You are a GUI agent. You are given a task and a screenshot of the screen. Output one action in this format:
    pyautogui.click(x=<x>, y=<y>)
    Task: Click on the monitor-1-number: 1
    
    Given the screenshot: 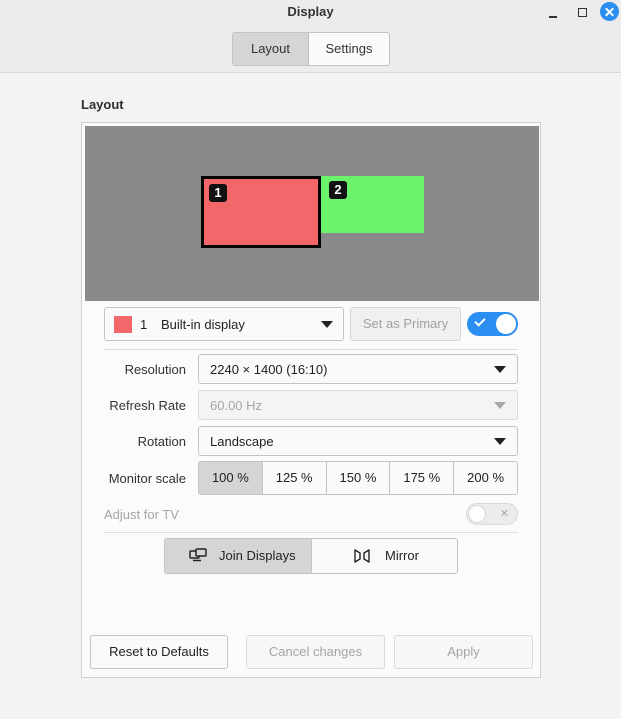 What is the action you would take?
    pyautogui.click(x=218, y=193)
    